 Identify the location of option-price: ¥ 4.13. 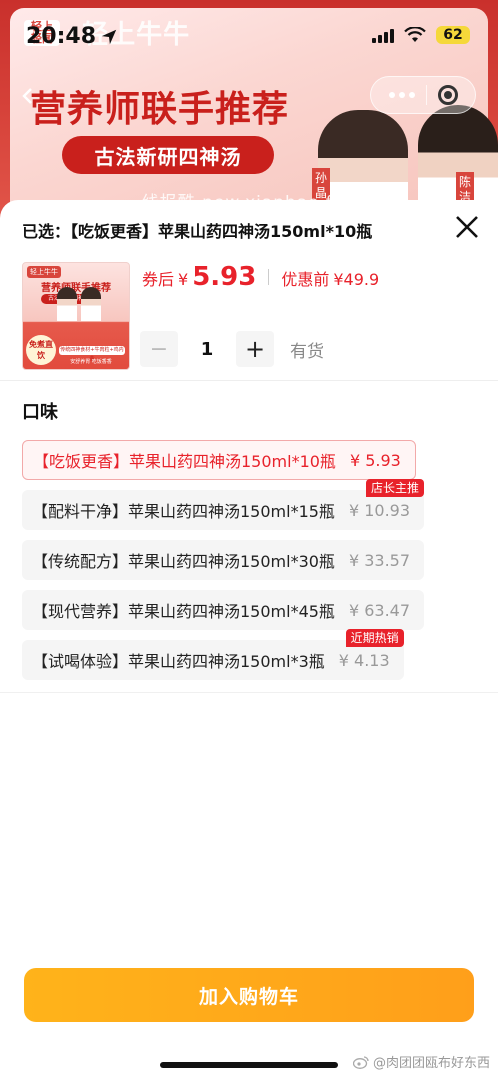
(364, 660).